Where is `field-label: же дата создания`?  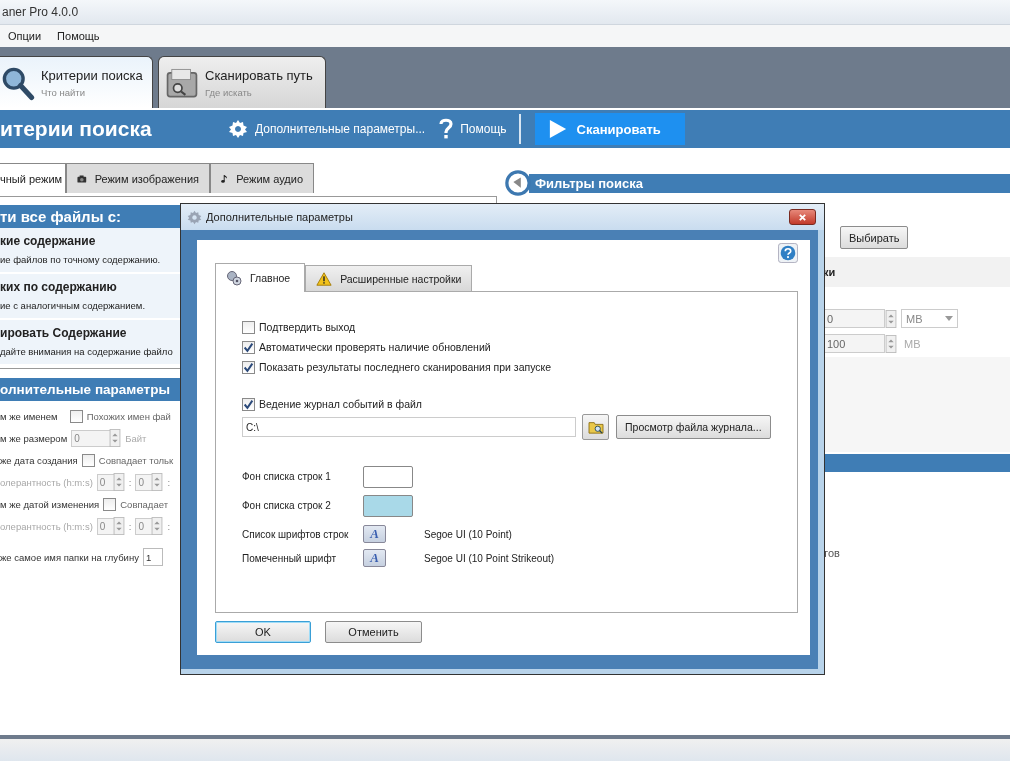 field-label: же дата создания is located at coordinates (39, 460).